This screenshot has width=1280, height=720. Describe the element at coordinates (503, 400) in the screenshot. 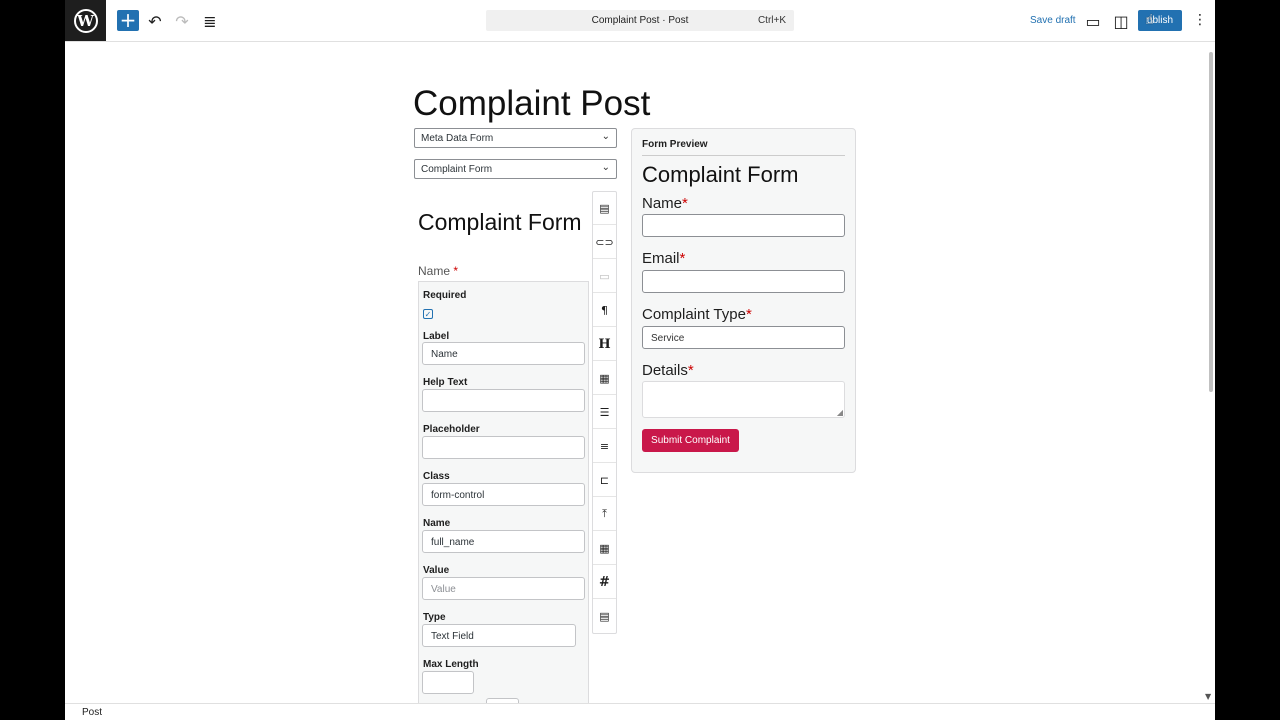

I see `help-text-input` at that location.